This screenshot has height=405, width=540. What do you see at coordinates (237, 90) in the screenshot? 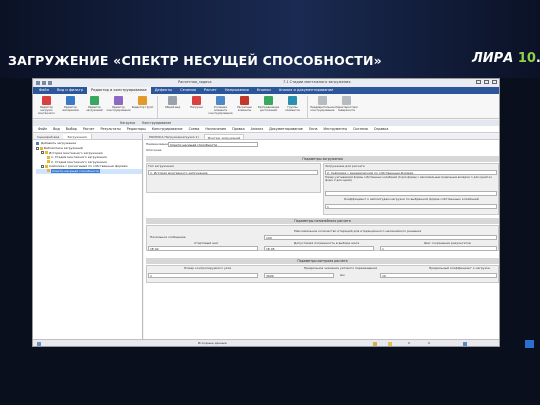
I see `menu-stress: Напряжения` at bounding box center [237, 90].